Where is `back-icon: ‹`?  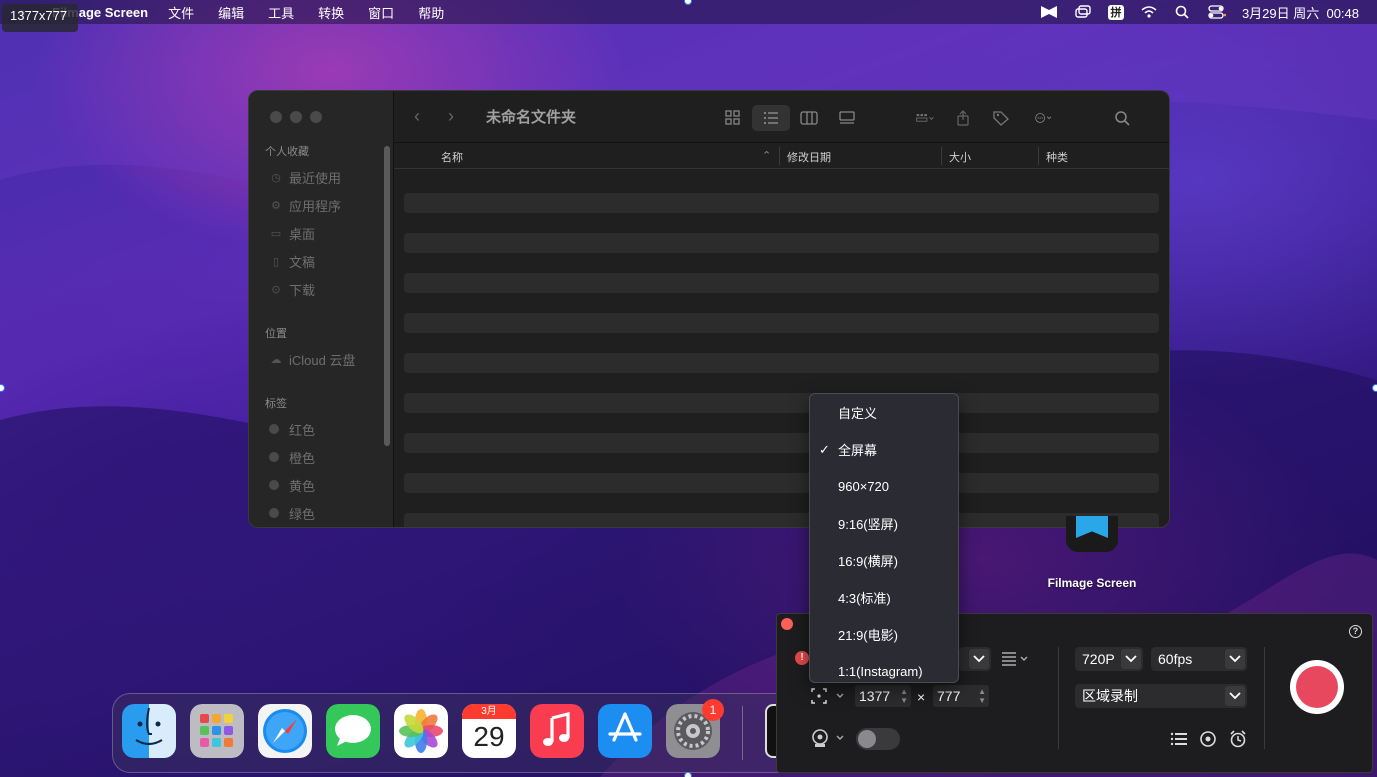
back-icon: ‹ is located at coordinates (431, 116).